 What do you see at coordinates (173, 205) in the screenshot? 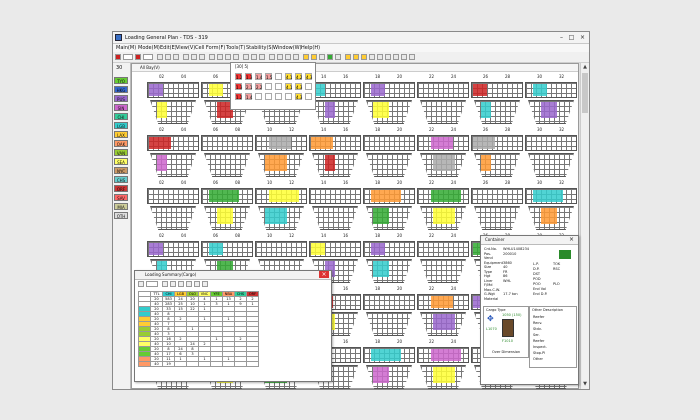
I see `bay-block: 02 04` at bounding box center [173, 205].